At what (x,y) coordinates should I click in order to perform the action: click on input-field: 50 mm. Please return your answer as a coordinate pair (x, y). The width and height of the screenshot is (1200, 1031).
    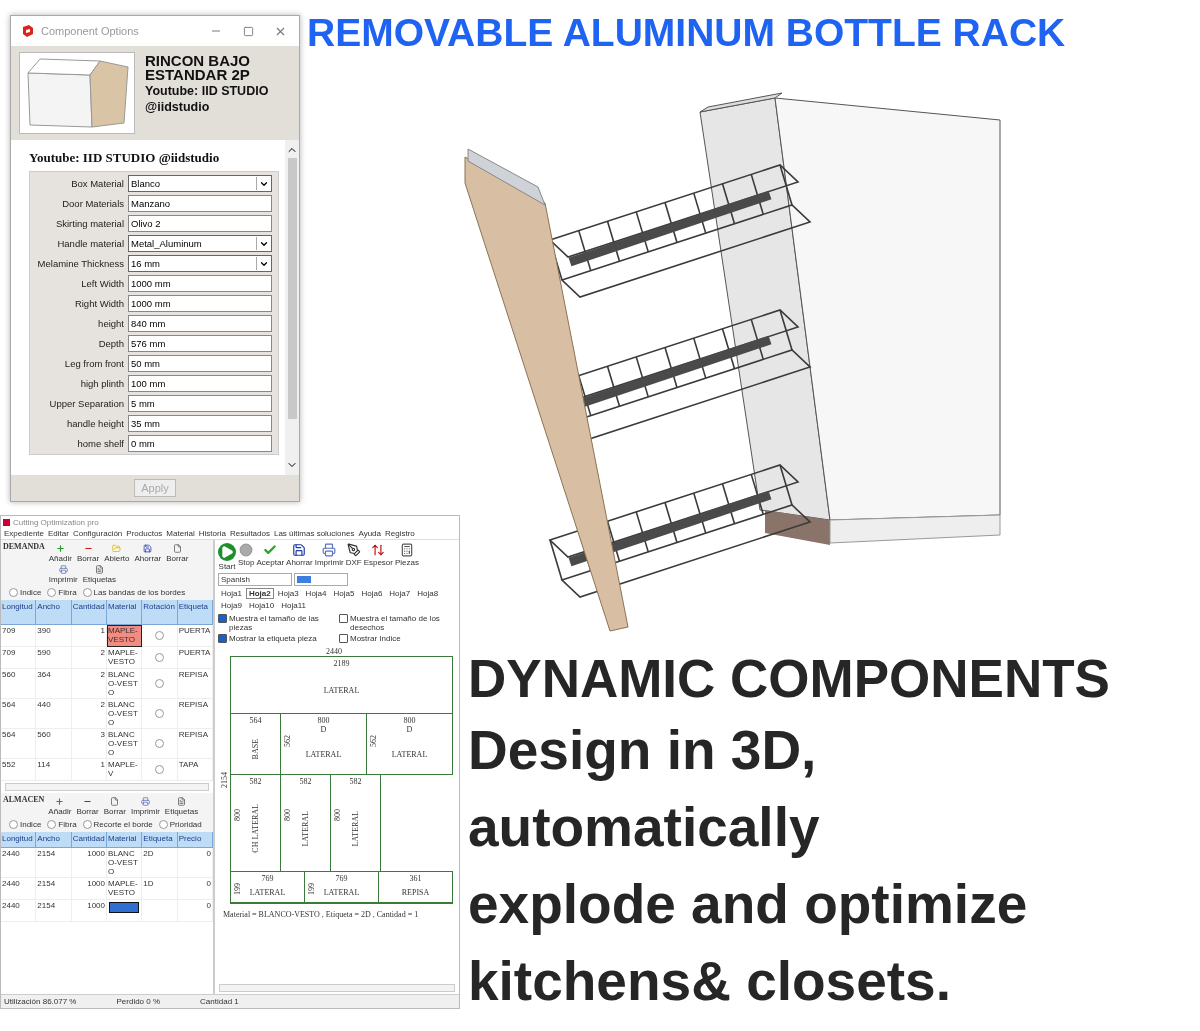
    Looking at the image, I should click on (200, 363).